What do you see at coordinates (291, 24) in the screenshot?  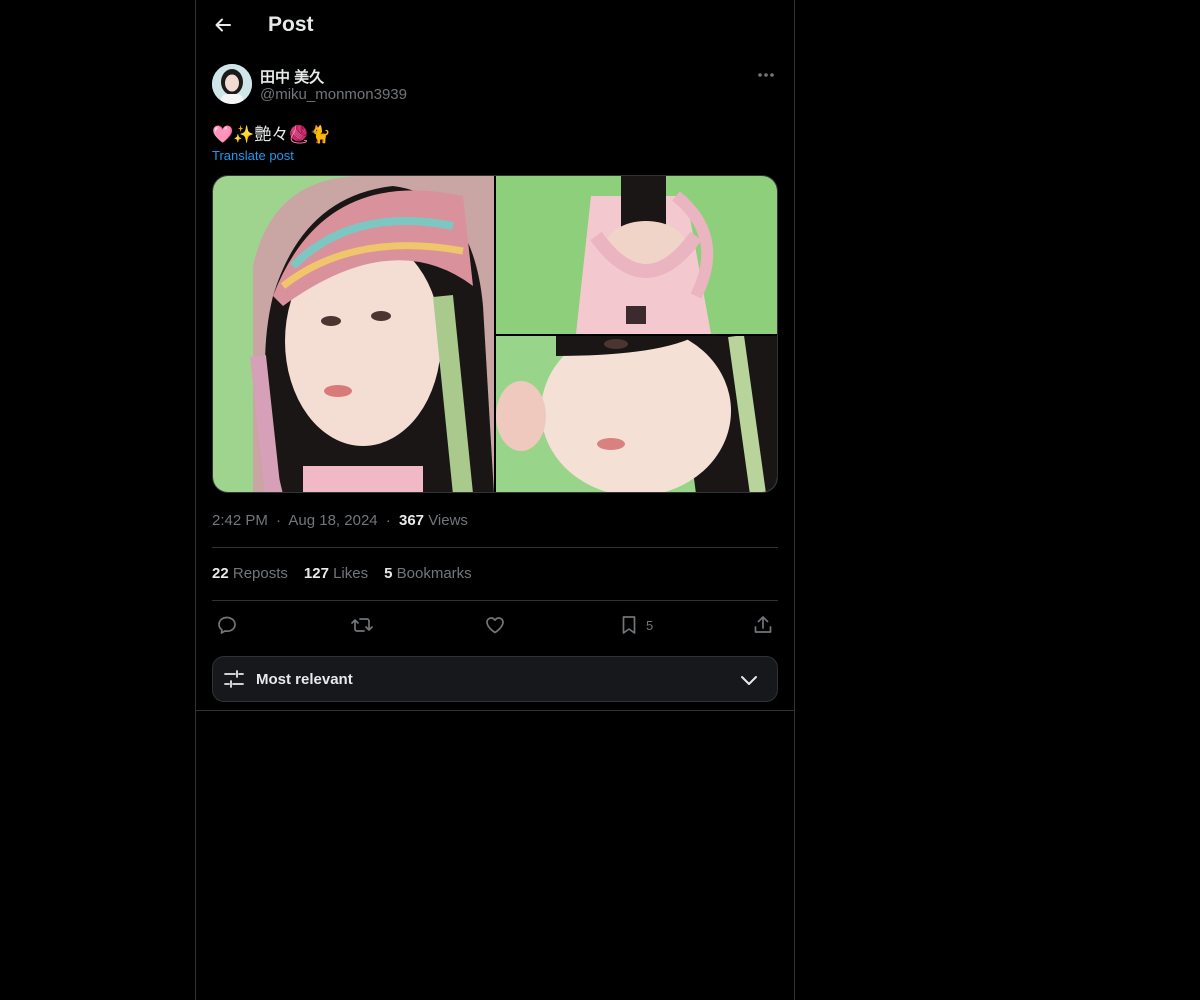 I see `page-title: Post` at bounding box center [291, 24].